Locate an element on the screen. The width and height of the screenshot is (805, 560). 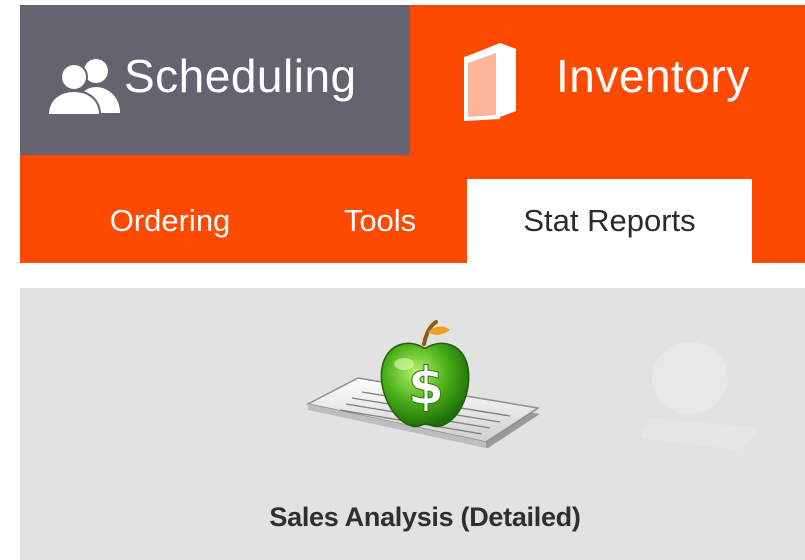
users-icon is located at coordinates (84, 85).